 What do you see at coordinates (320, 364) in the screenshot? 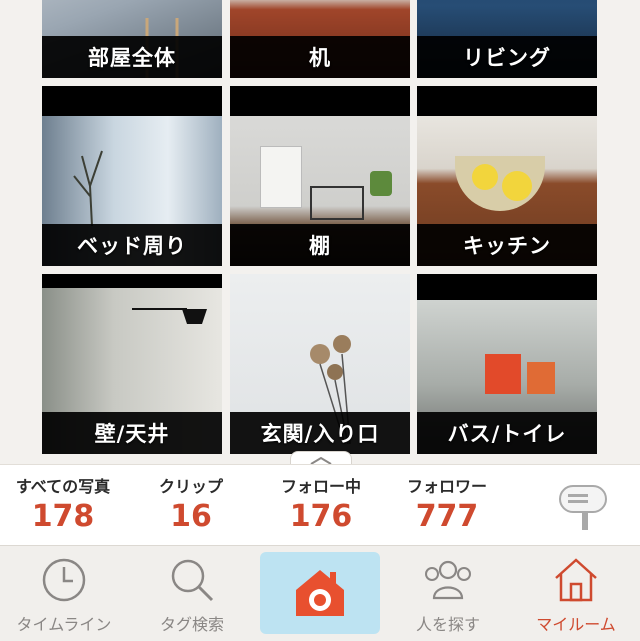
I see `category-tile-entrance: 玄関/入り口` at bounding box center [320, 364].